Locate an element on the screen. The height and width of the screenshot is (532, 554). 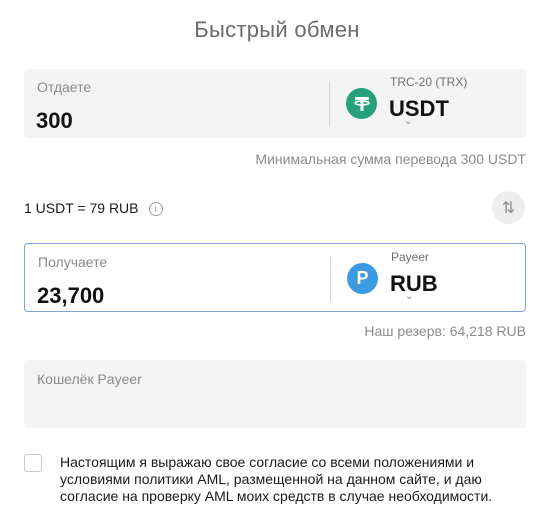
receive-currency-selector: P Payeer RUB ⌄ is located at coordinates (433, 277).